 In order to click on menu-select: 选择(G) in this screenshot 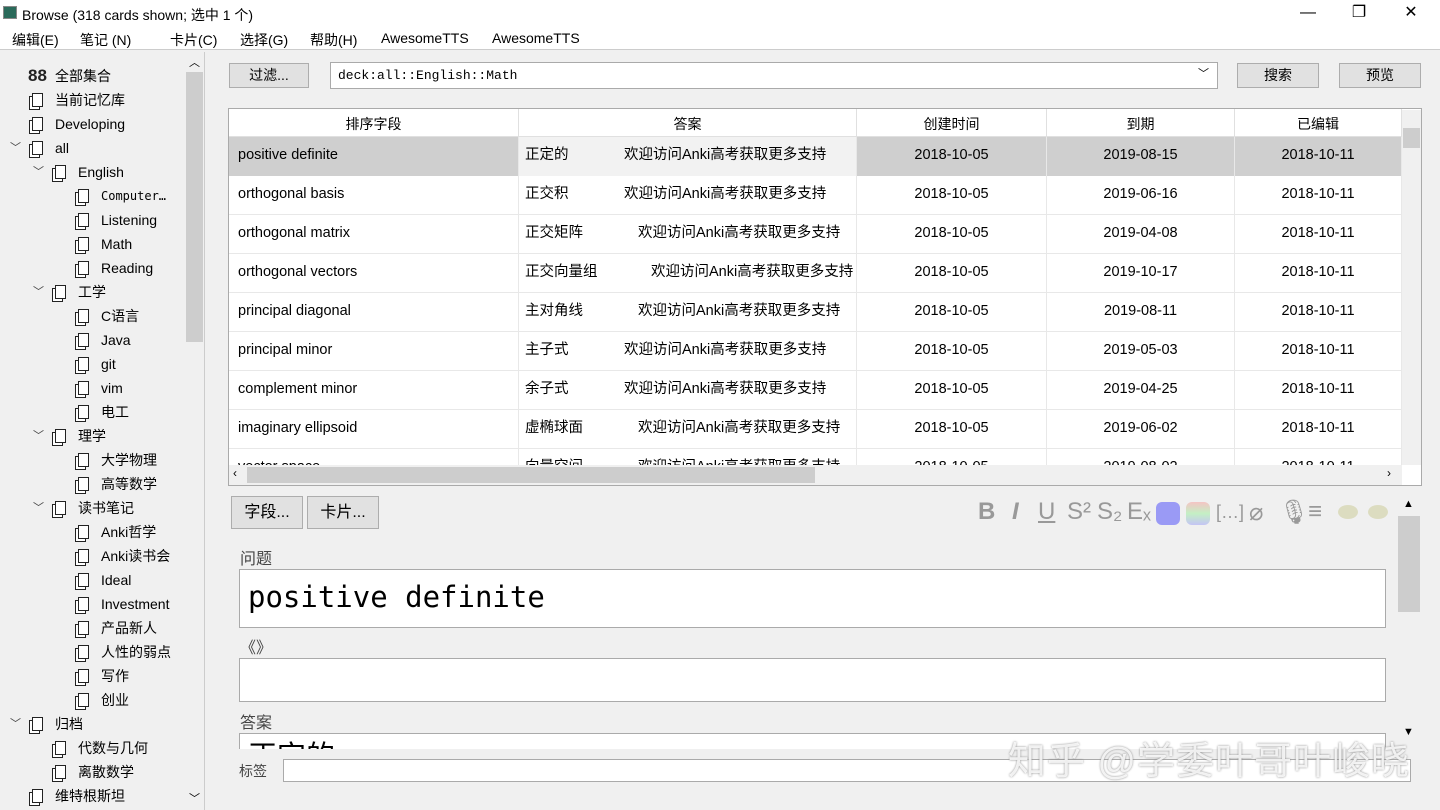, I will do `click(264, 40)`.